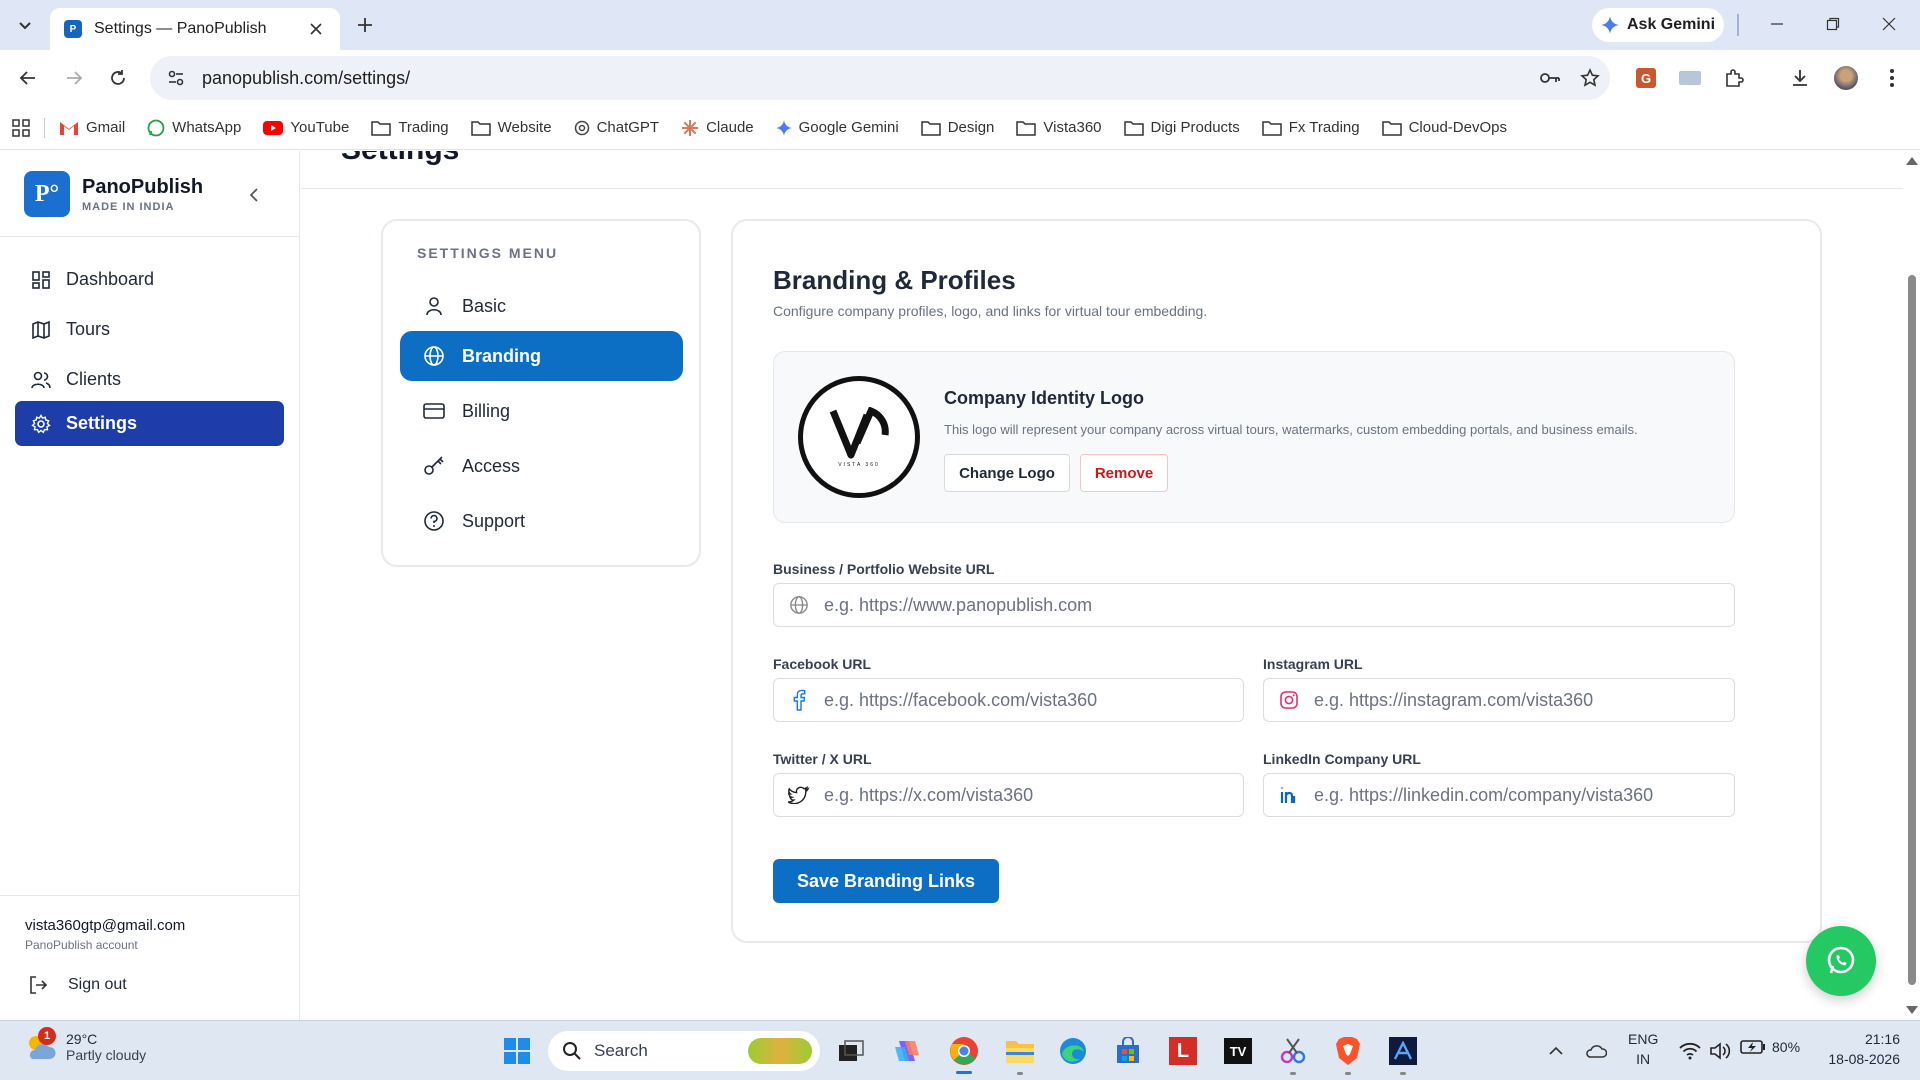  What do you see at coordinates (254, 195) in the screenshot?
I see `collapse-sidebar-button` at bounding box center [254, 195].